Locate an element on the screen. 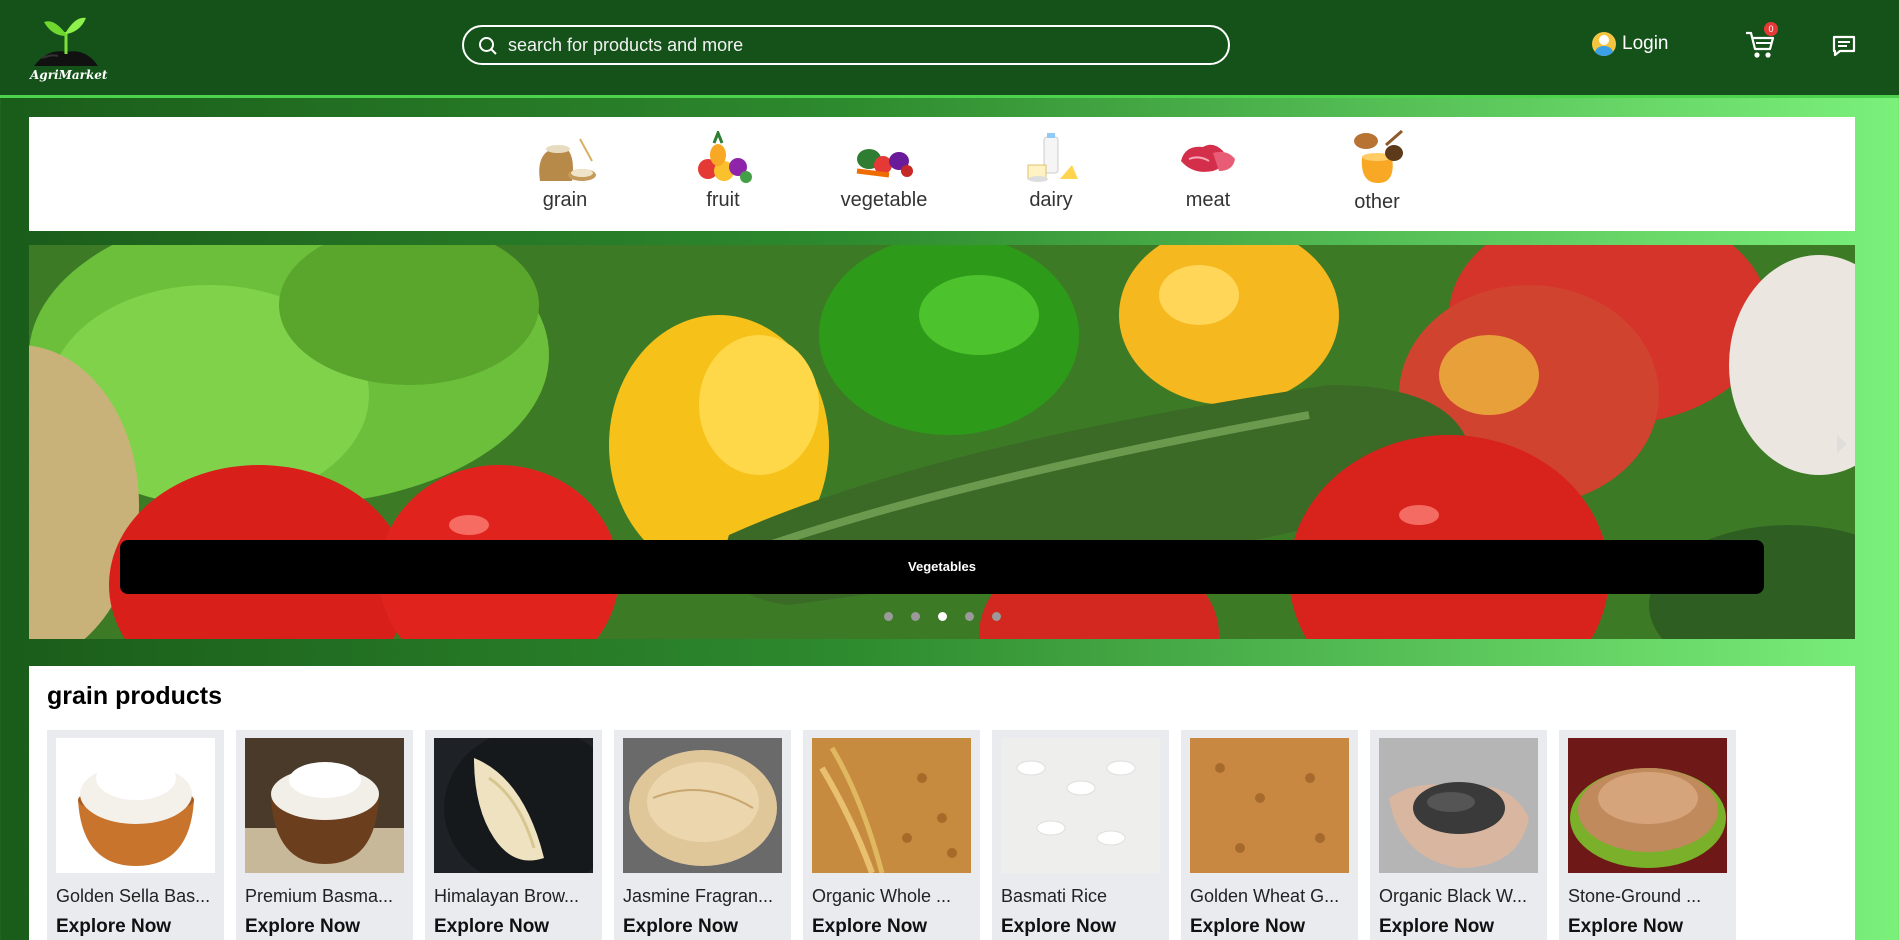  product-card: Stone-Ground ... Explore Now is located at coordinates (1647, 835).